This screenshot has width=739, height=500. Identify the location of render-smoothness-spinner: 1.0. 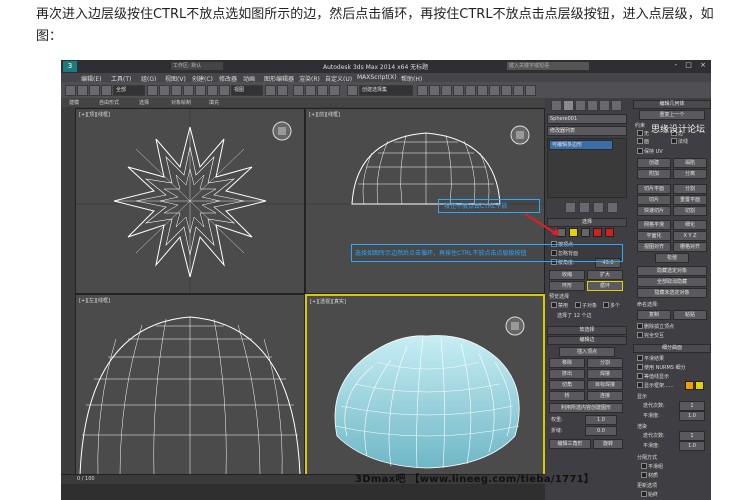
(692, 446).